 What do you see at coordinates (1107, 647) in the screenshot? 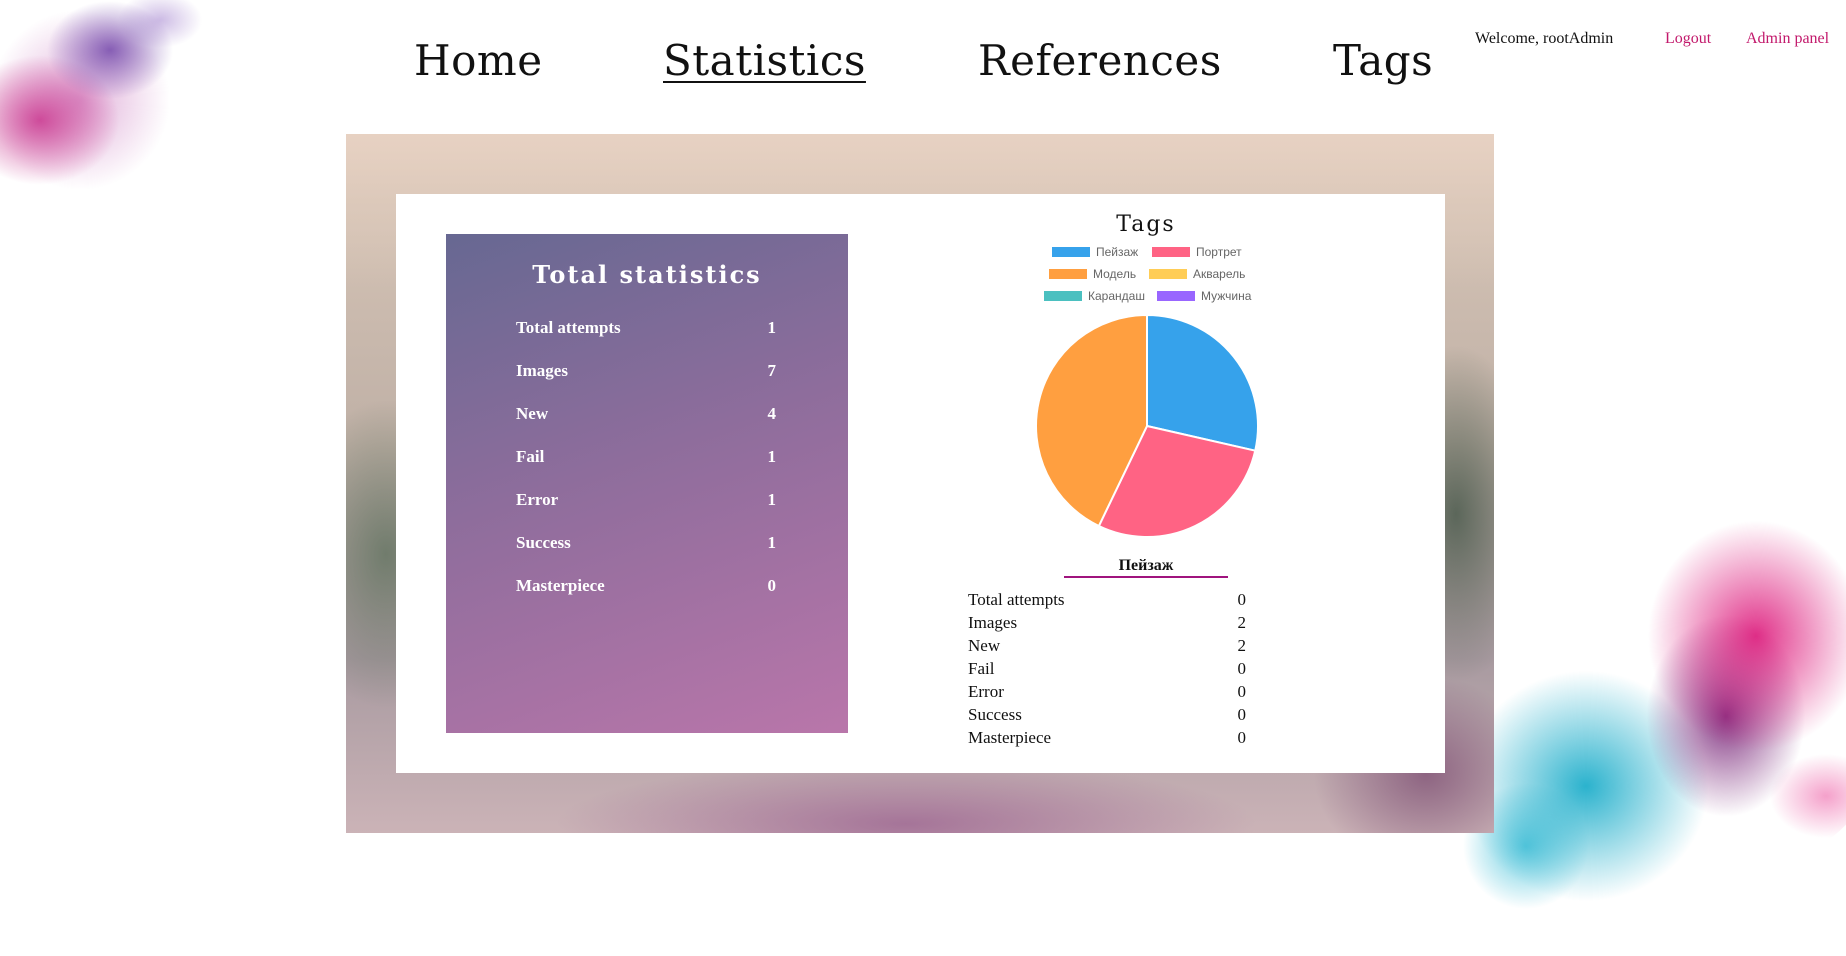
I see `tag-stat-row: New 2` at bounding box center [1107, 647].